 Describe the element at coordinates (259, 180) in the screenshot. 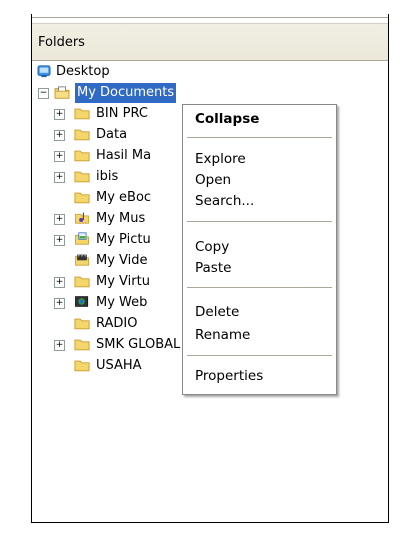

I see `menu-item-open: Open` at that location.